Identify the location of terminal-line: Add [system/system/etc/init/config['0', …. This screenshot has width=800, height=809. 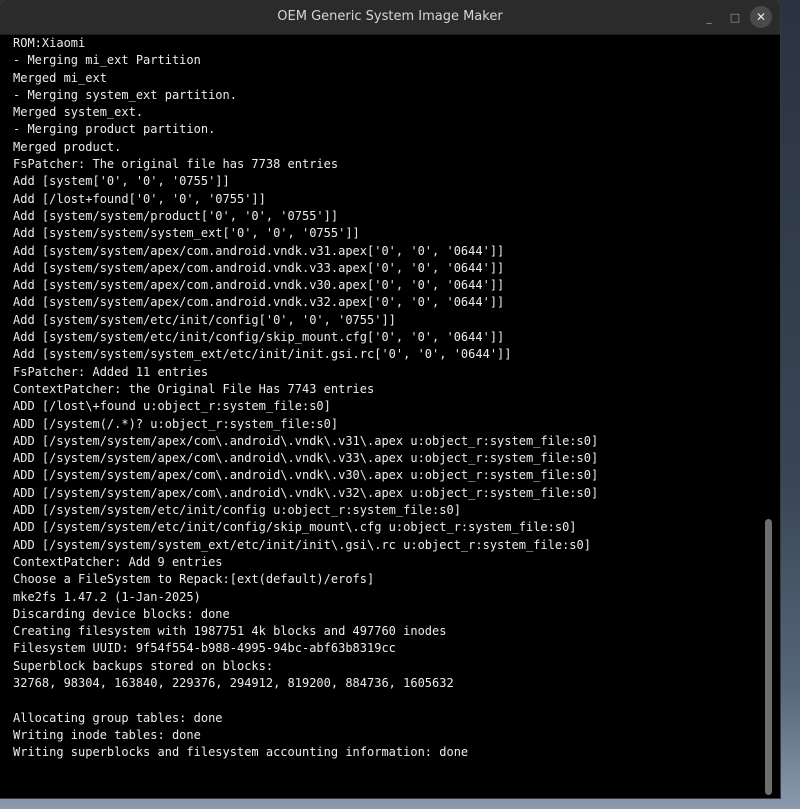
(204, 319).